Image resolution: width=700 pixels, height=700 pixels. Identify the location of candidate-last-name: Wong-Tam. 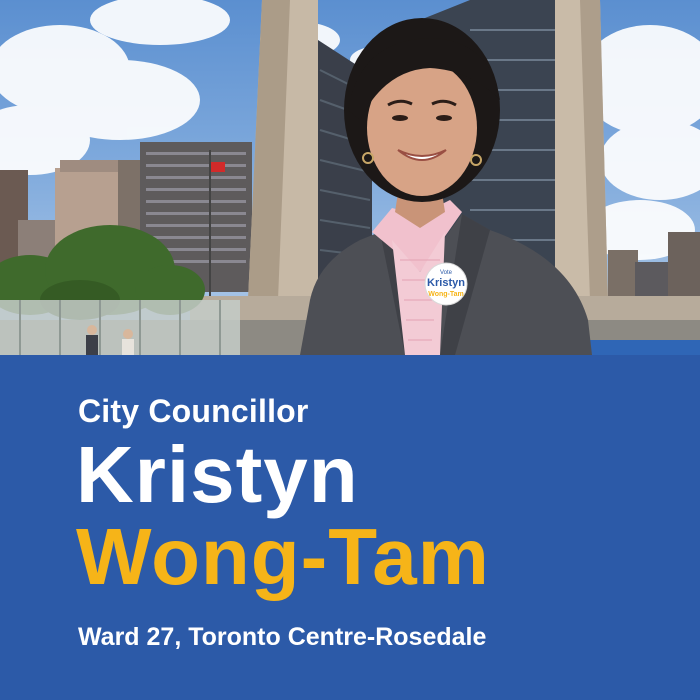
(283, 556).